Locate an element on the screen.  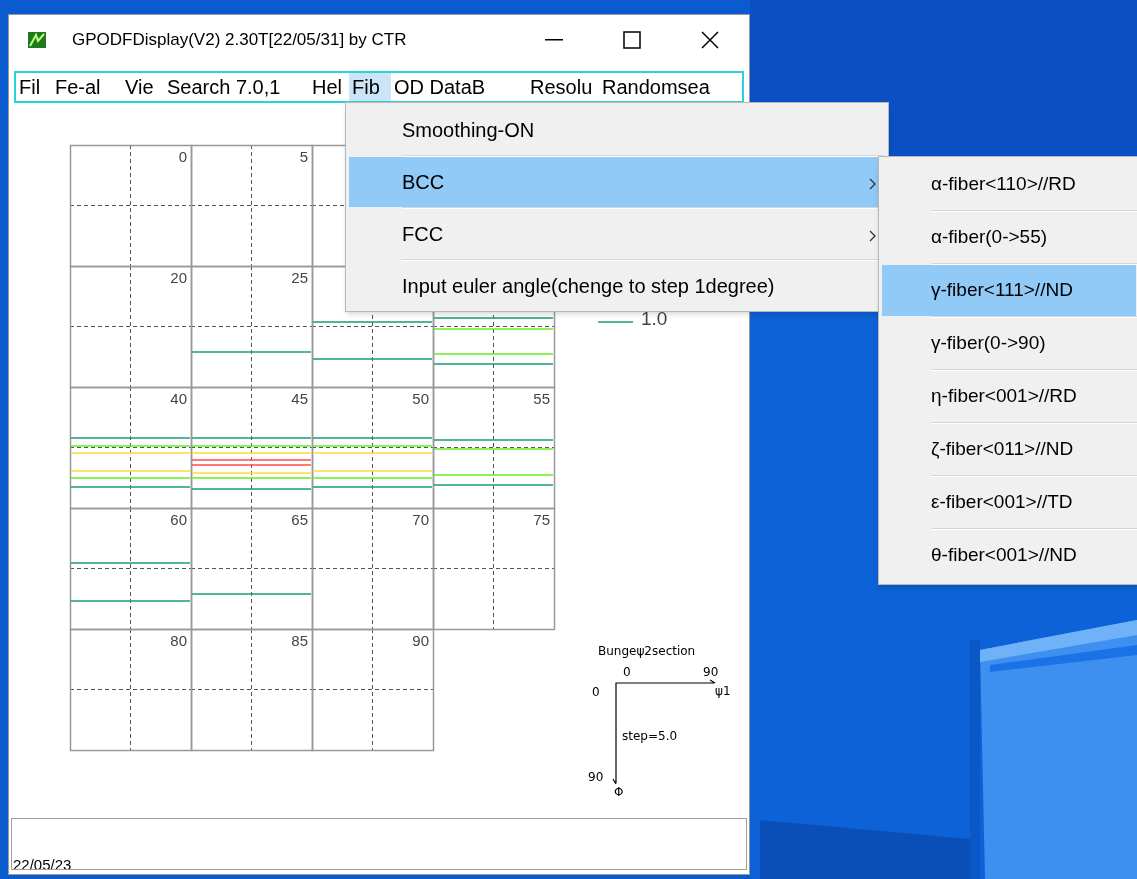
menu-bar-item: Randomsea is located at coordinates (670, 87).